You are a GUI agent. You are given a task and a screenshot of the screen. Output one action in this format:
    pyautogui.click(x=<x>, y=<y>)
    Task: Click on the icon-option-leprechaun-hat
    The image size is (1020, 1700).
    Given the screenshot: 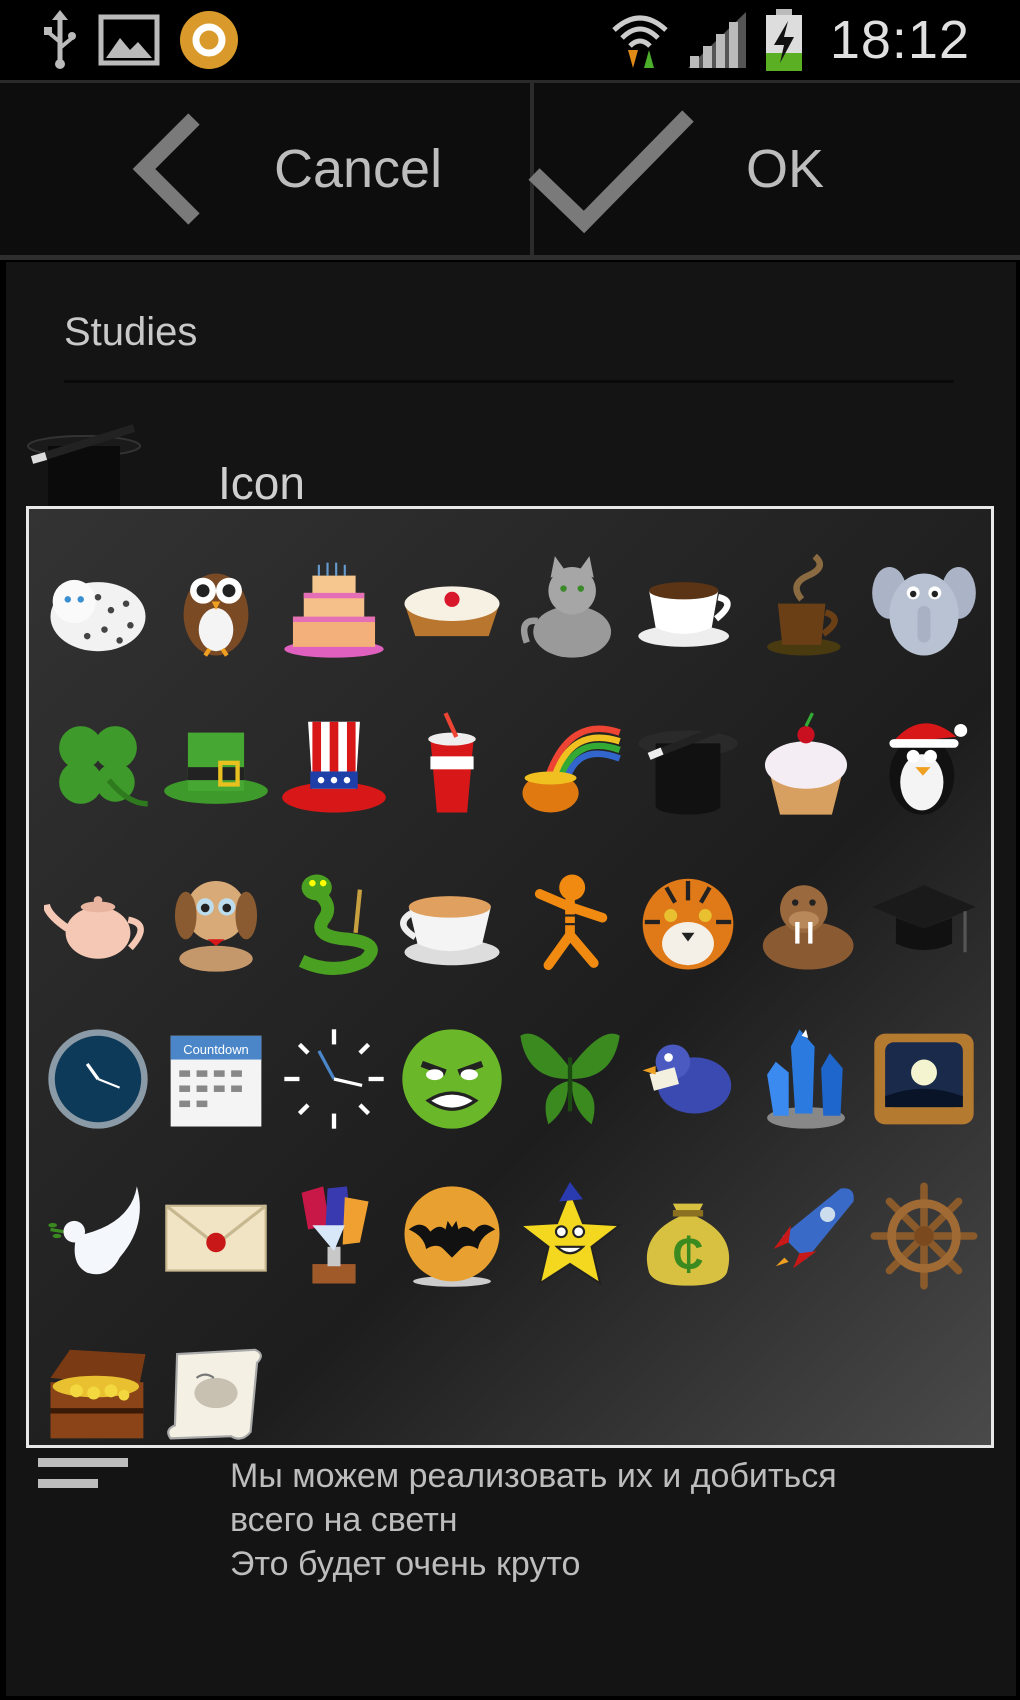 What is the action you would take?
    pyautogui.click(x=216, y=764)
    